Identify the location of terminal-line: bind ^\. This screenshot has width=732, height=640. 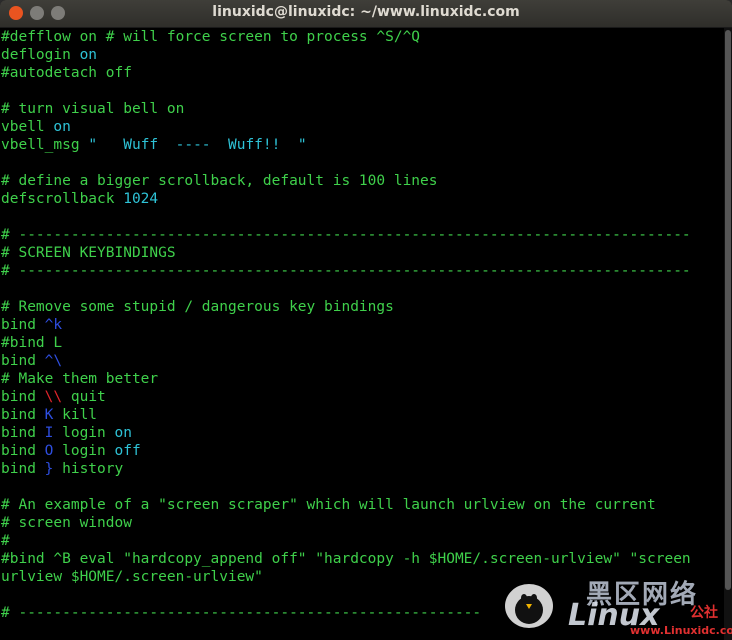
(361, 361).